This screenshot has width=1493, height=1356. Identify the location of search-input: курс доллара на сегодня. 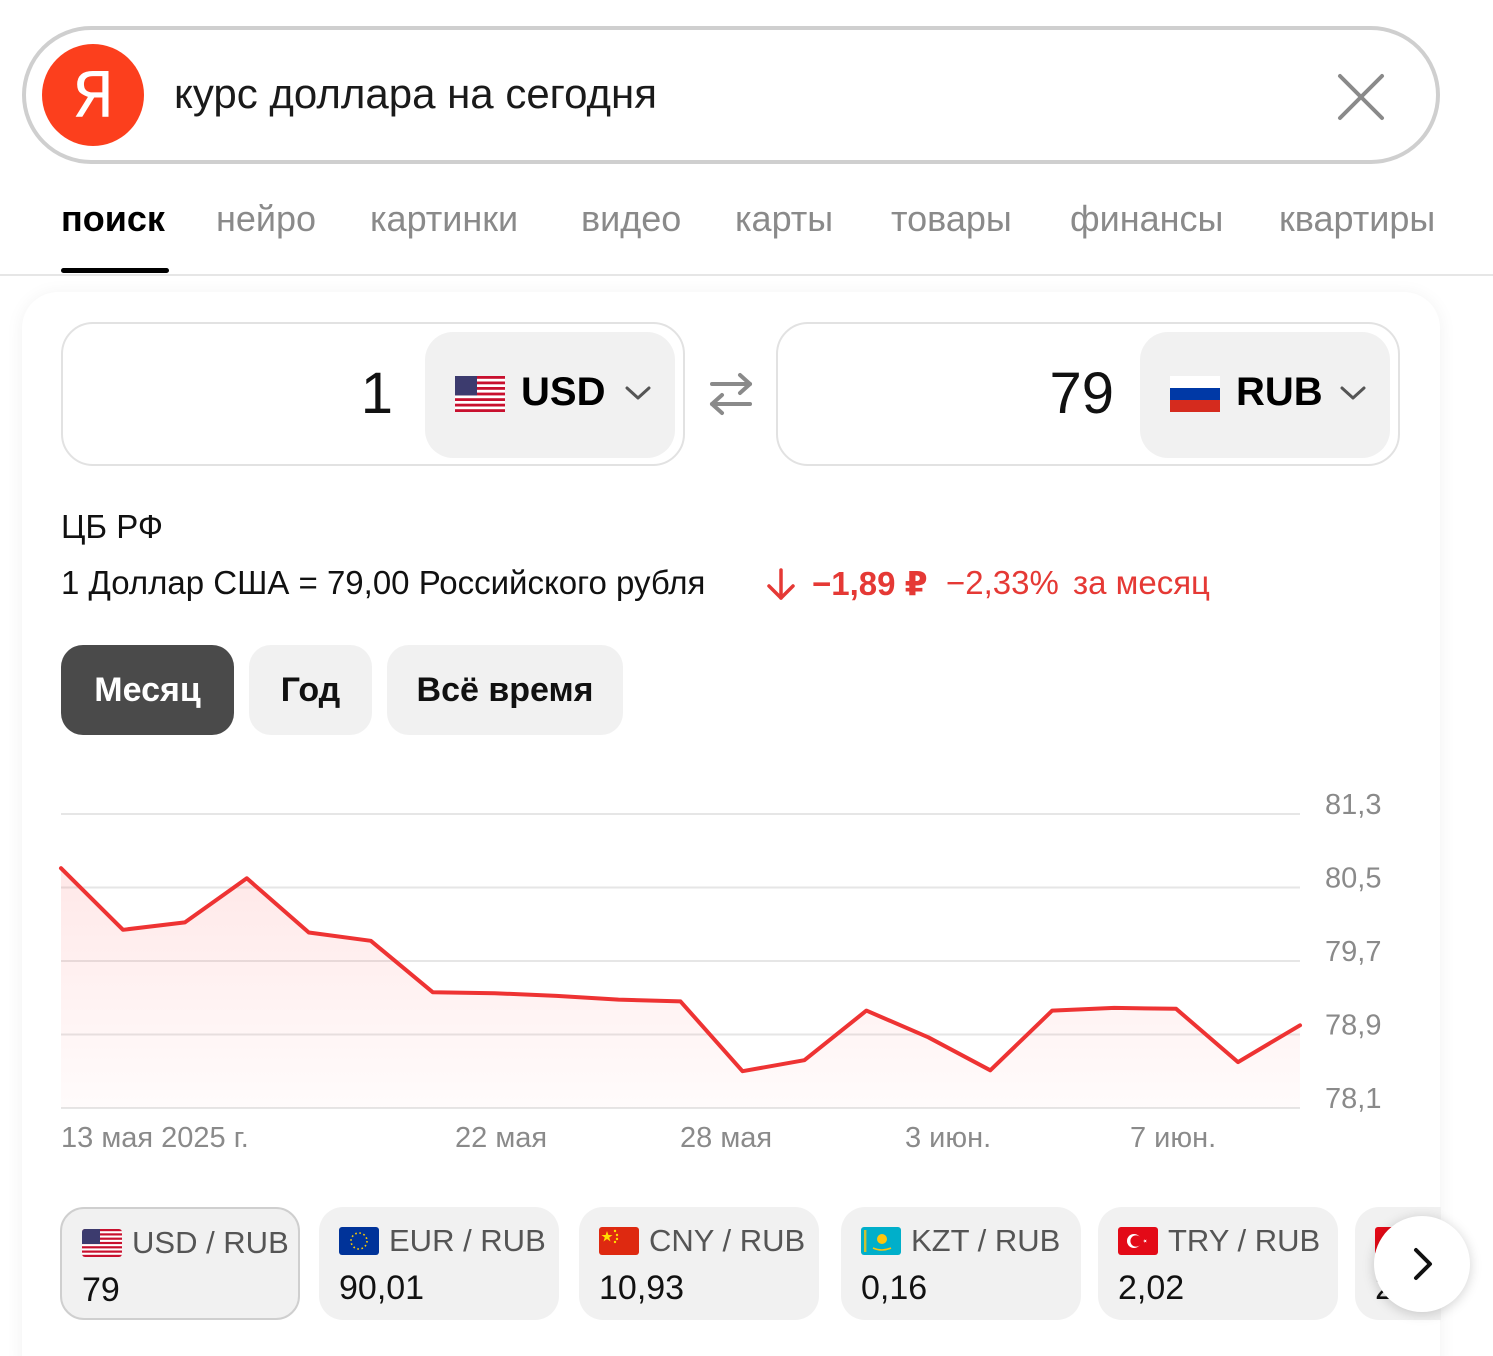
(415, 94).